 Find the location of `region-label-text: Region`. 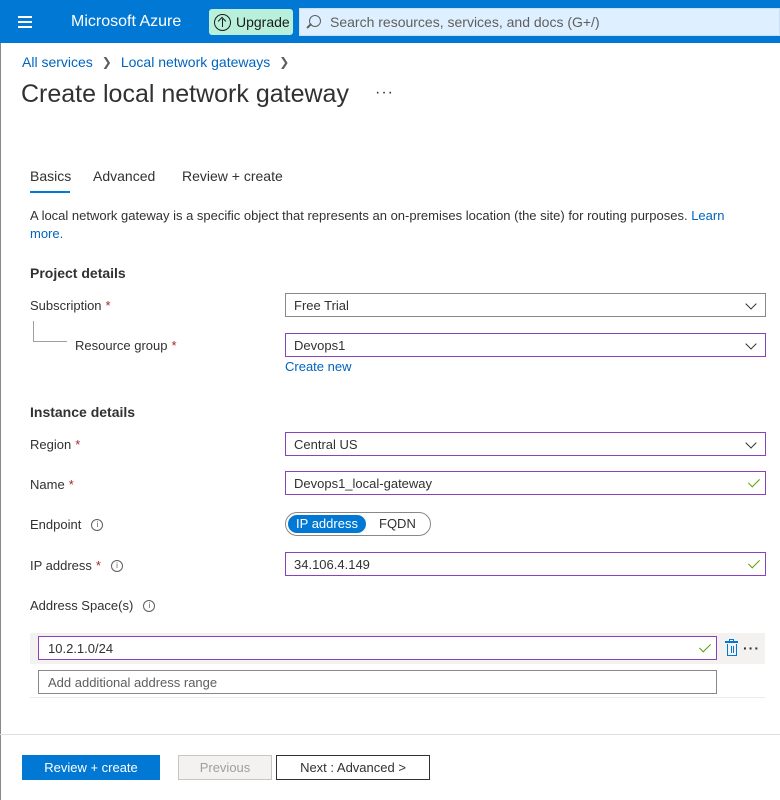

region-label-text: Region is located at coordinates (51, 444).